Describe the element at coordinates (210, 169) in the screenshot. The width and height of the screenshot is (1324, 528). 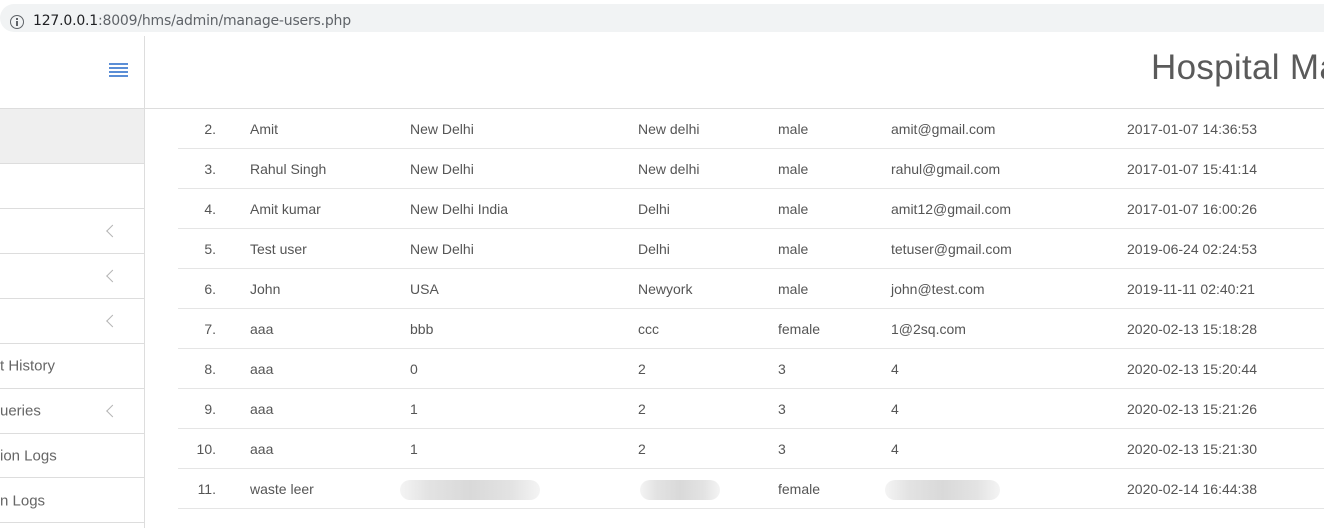
I see `row-number: 3.` at that location.